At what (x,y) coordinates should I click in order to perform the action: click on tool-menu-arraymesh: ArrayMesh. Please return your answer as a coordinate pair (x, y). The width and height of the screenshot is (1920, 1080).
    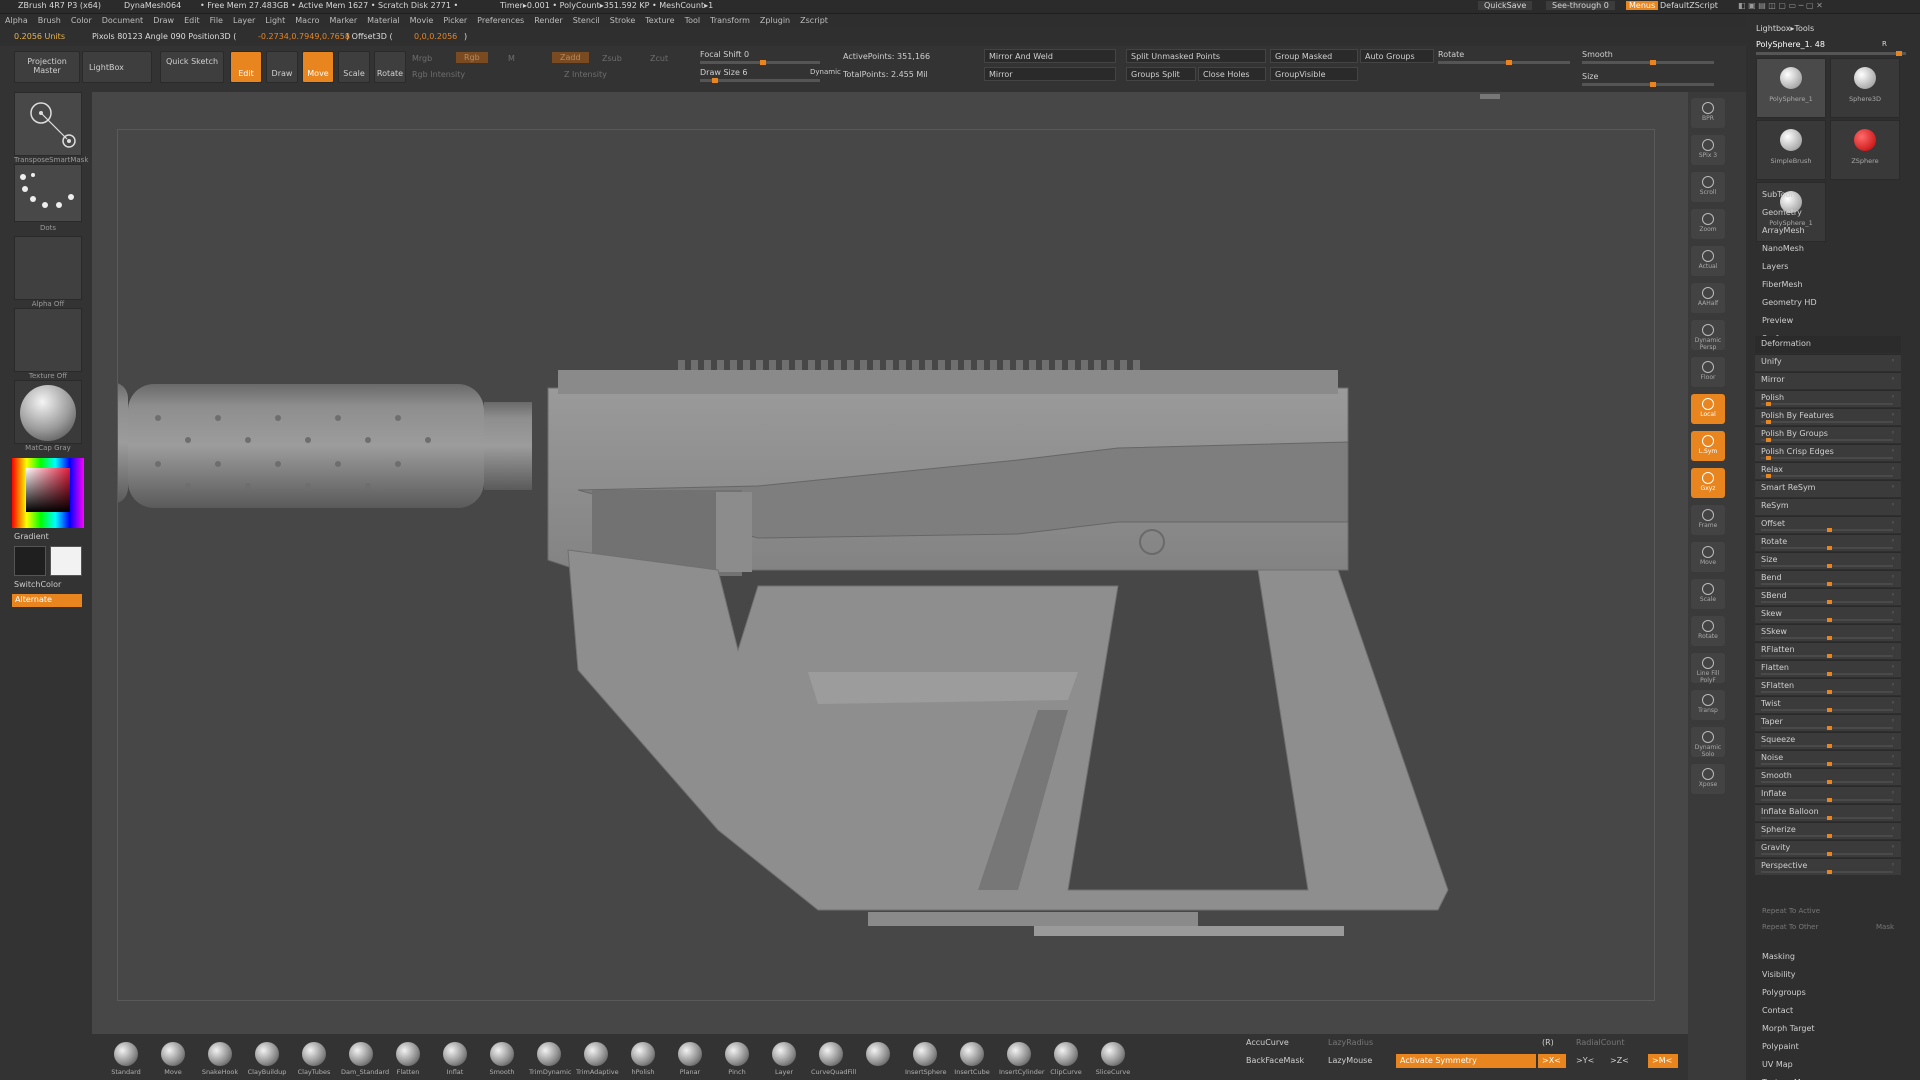
    Looking at the image, I should click on (1783, 230).